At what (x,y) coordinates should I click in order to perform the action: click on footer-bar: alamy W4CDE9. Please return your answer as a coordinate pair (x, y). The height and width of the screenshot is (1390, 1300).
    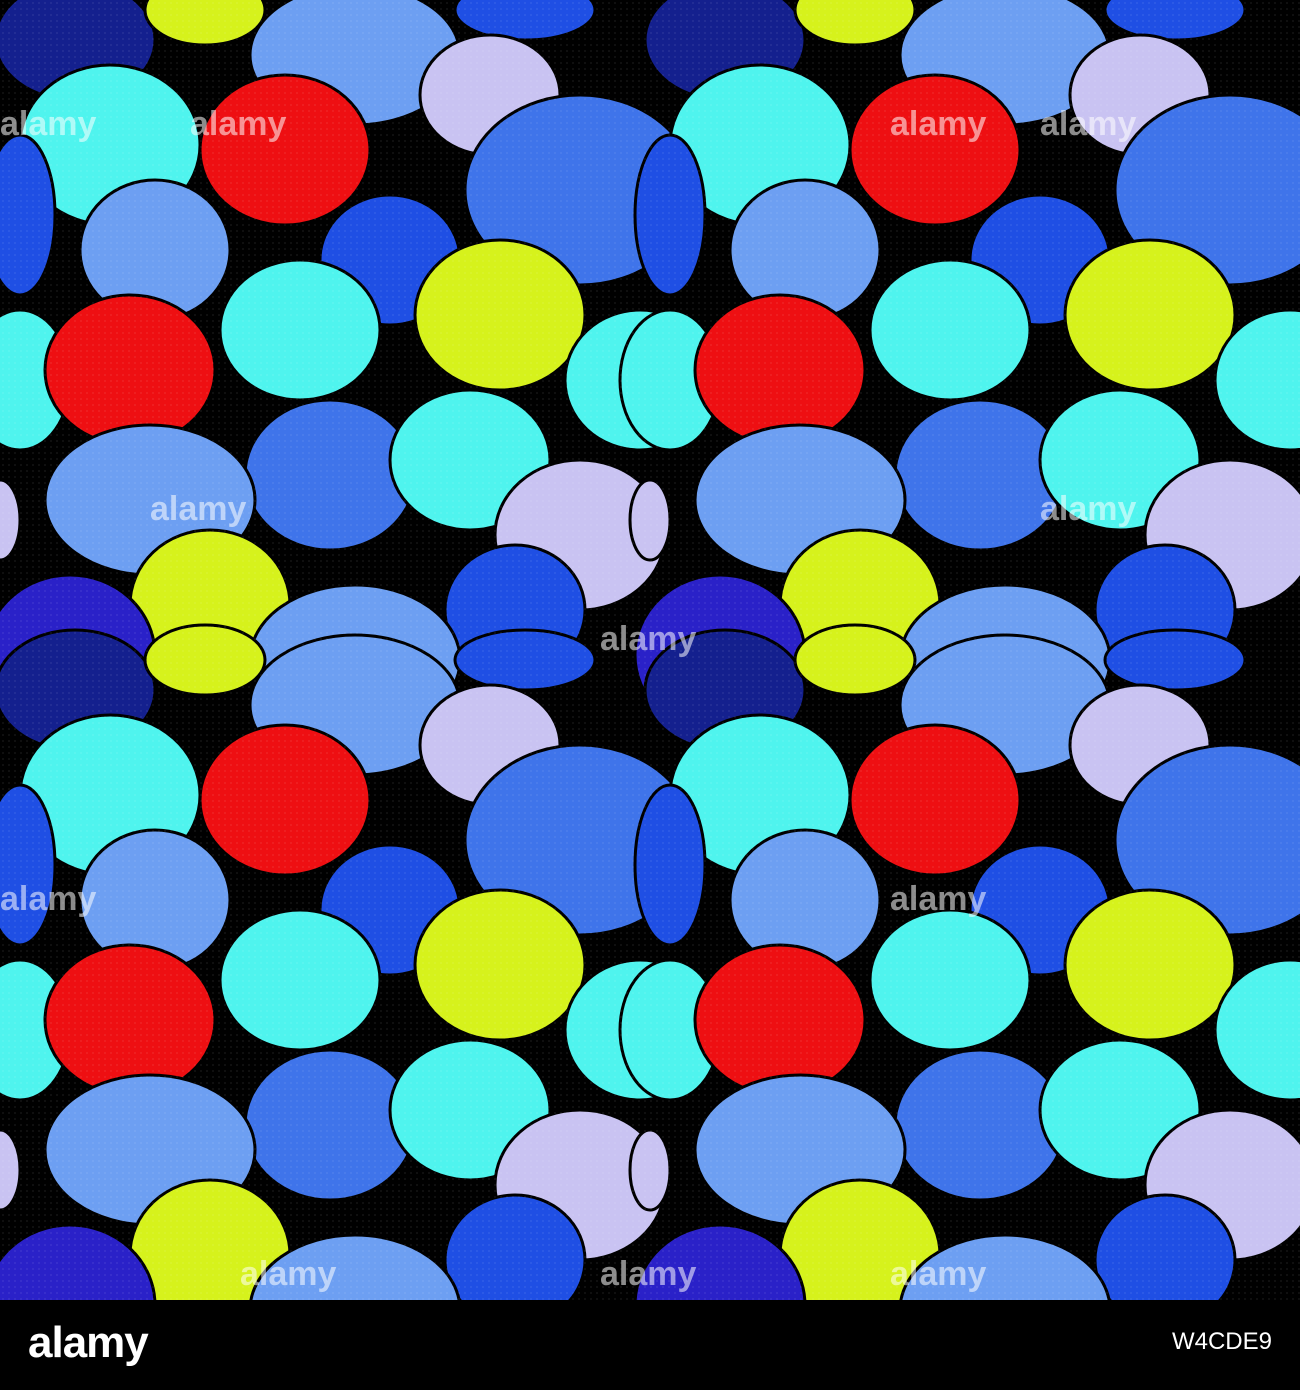
    Looking at the image, I should click on (650, 1345).